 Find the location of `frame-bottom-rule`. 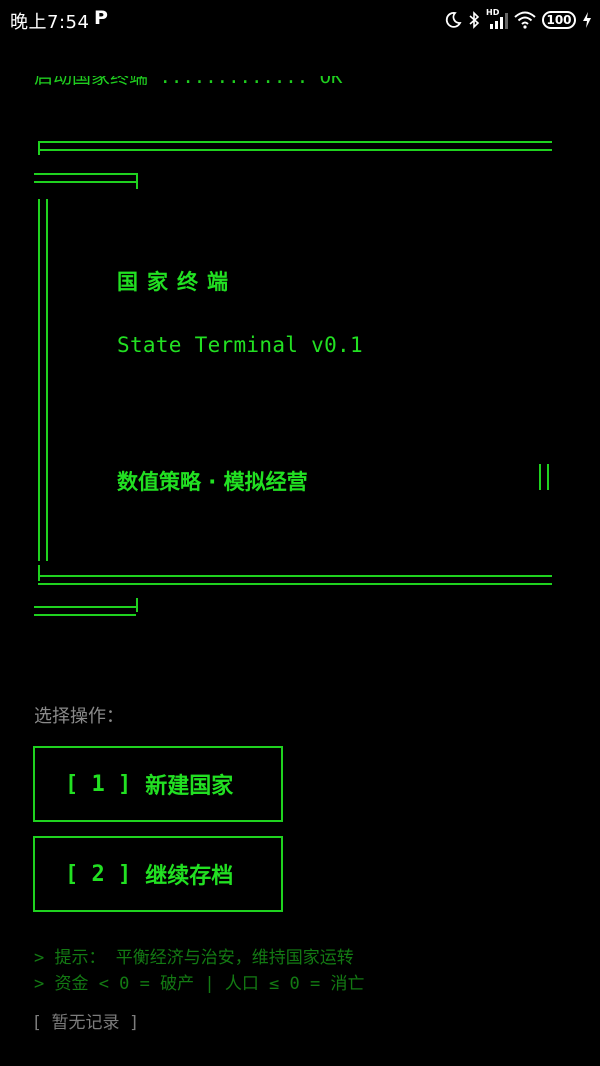

frame-bottom-rule is located at coordinates (295, 580).